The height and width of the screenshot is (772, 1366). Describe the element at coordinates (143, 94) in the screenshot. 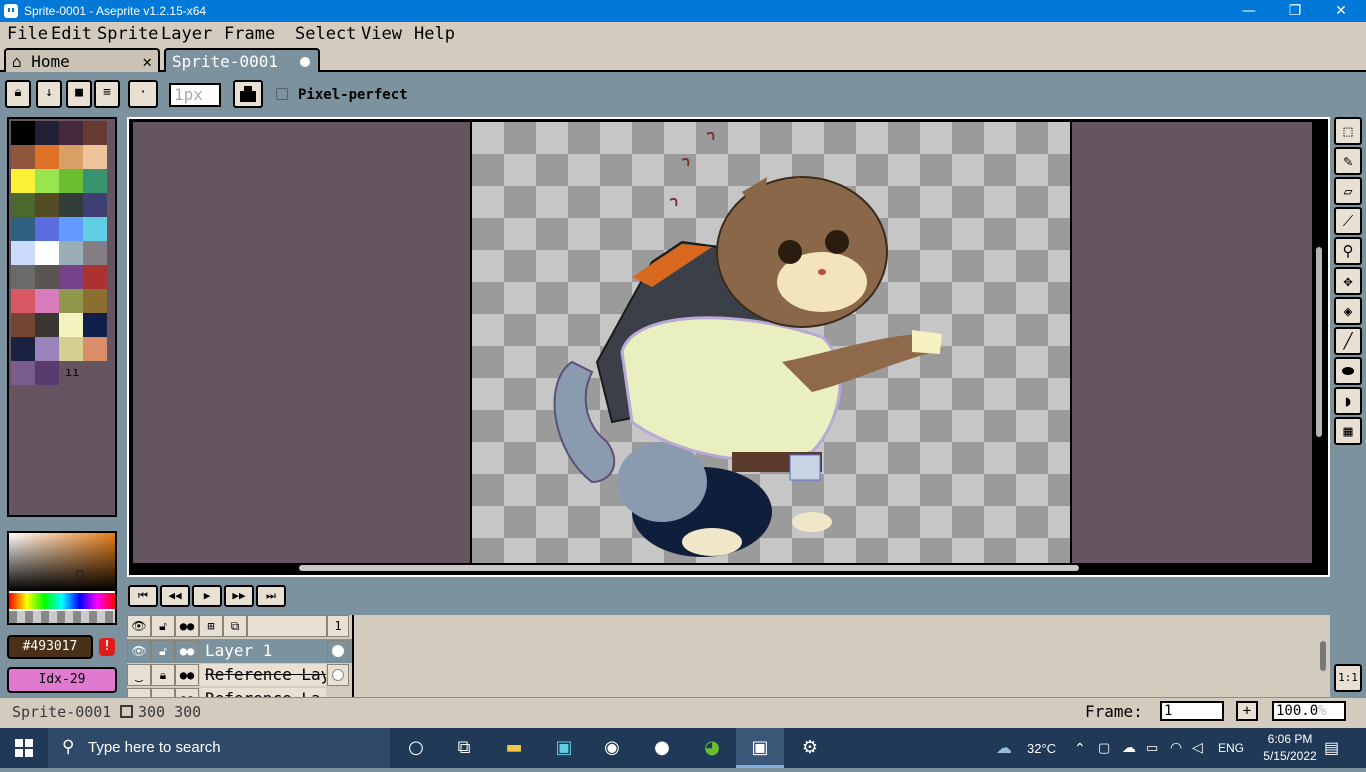

I see `brush-shape-button: ·` at that location.